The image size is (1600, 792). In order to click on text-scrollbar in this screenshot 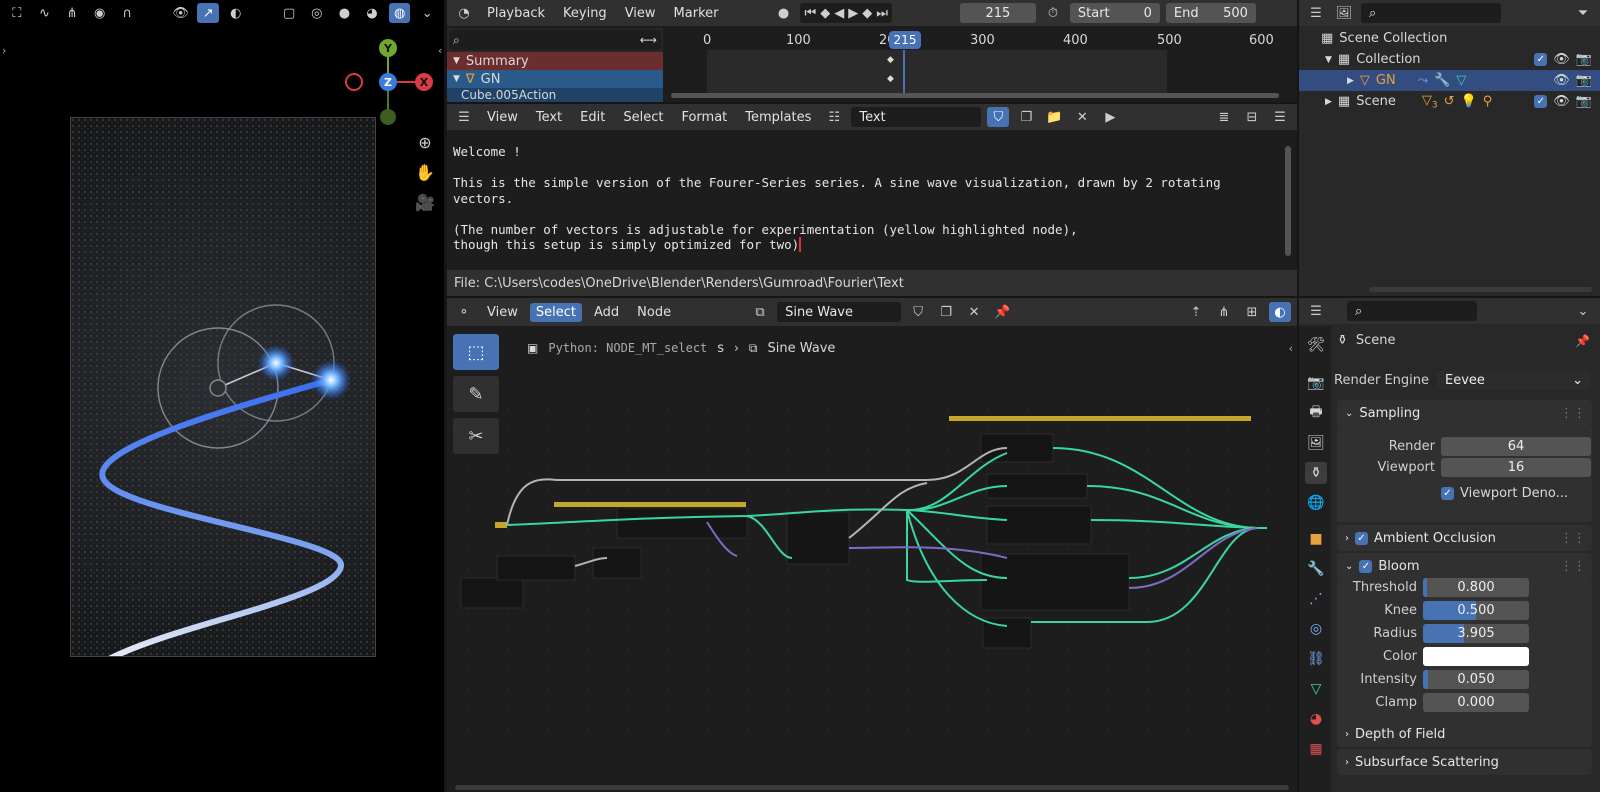, I will do `click(1288, 201)`.